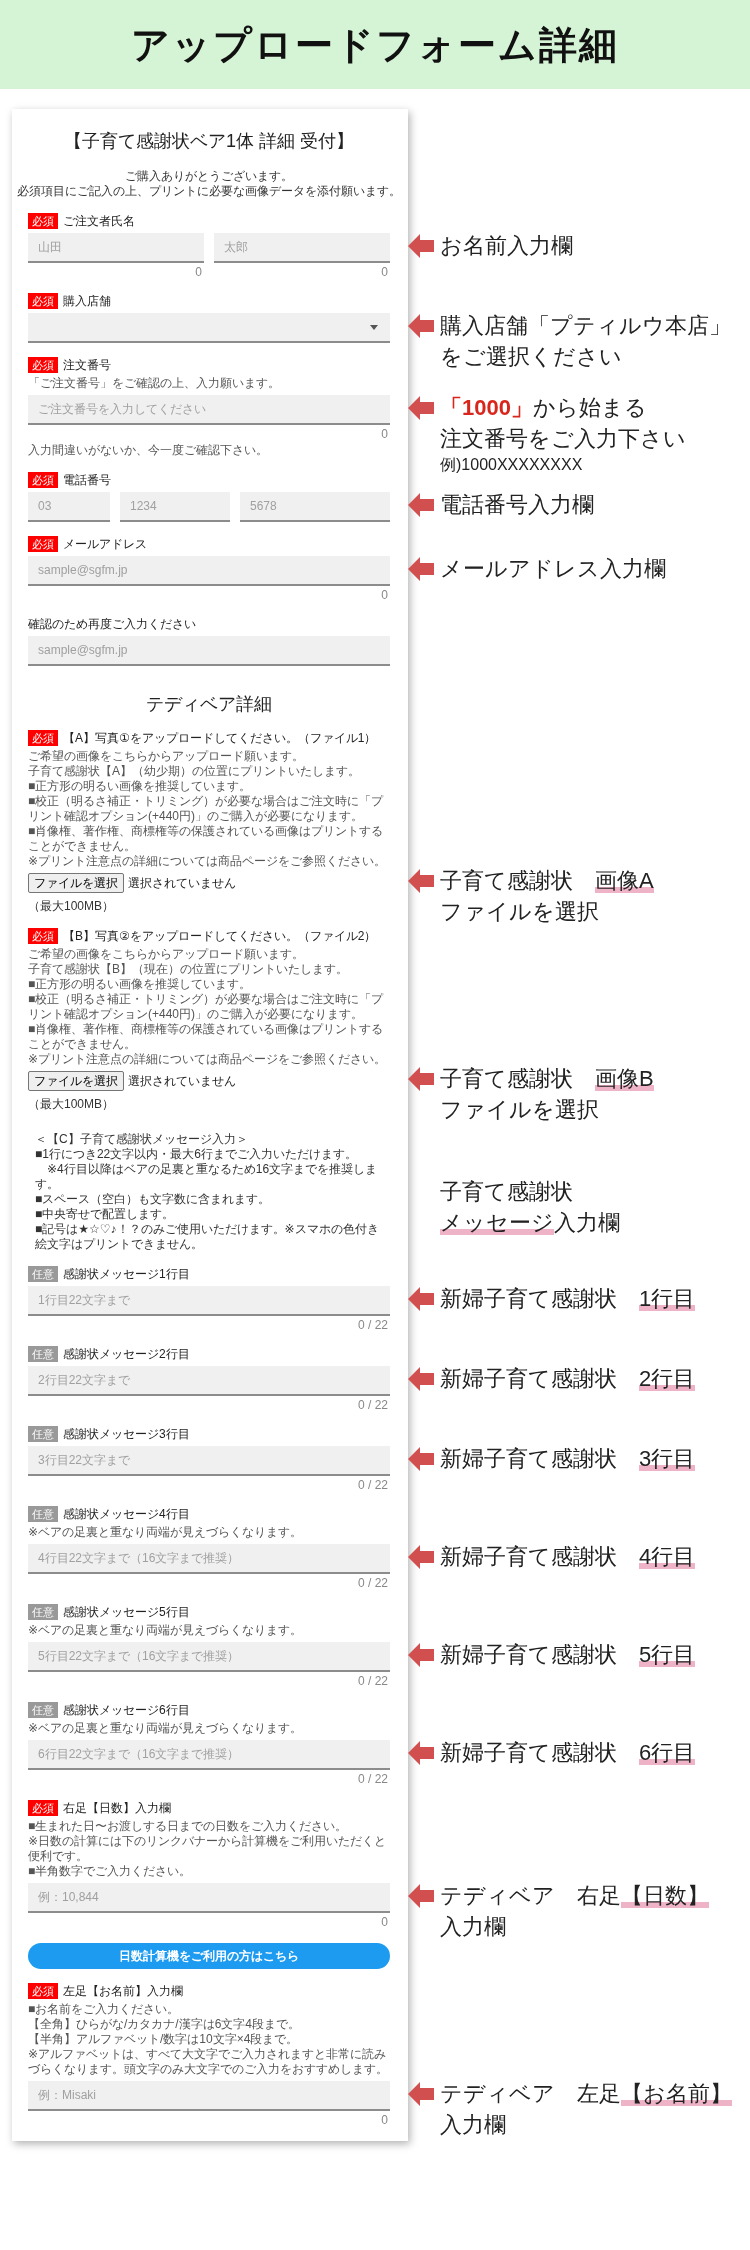 The width and height of the screenshot is (750, 2250). What do you see at coordinates (568, 1557) in the screenshot?
I see `annotation-text: 新婦子育て感謝状 4行目` at bounding box center [568, 1557].